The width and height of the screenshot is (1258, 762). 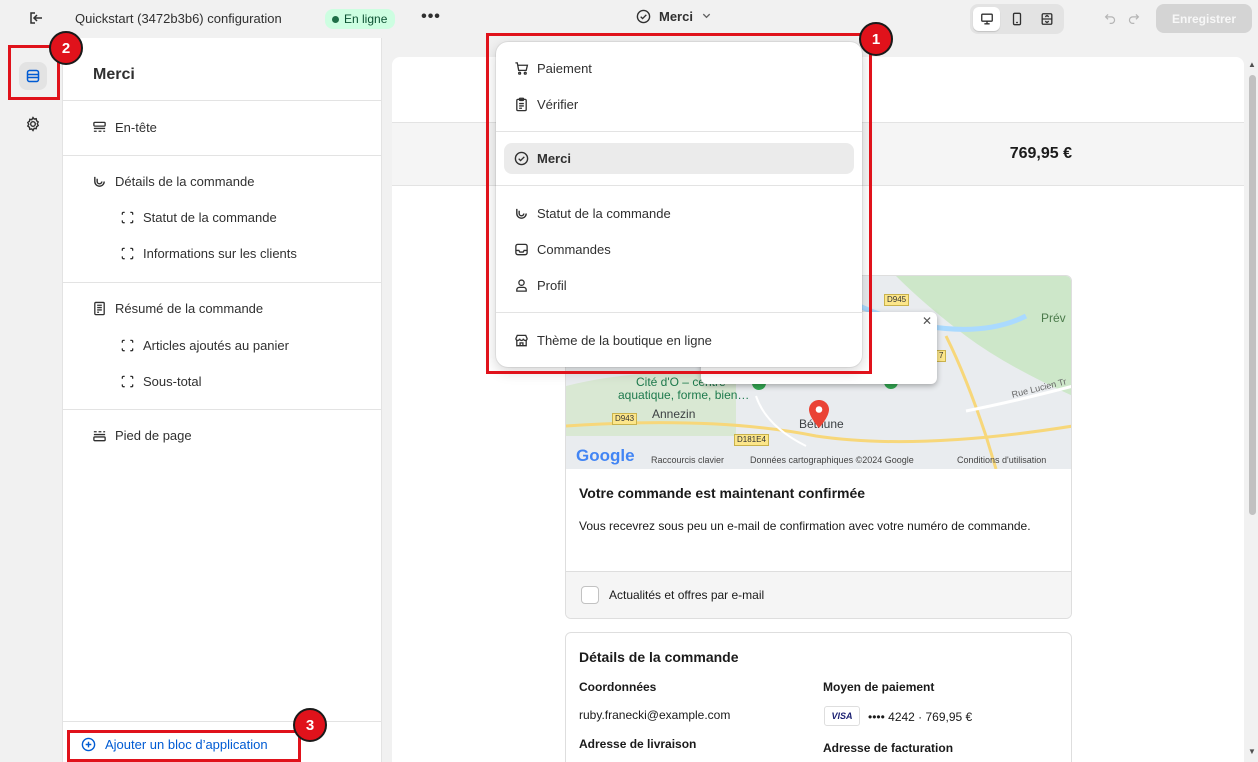 I want to click on page-selector: Merci, so click(x=674, y=16).